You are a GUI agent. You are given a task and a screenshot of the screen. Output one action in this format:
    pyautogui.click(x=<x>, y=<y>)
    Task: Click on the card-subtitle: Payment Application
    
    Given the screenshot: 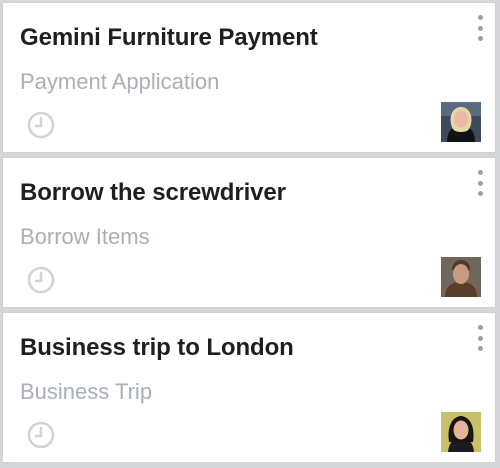 What is the action you would take?
    pyautogui.click(x=120, y=81)
    